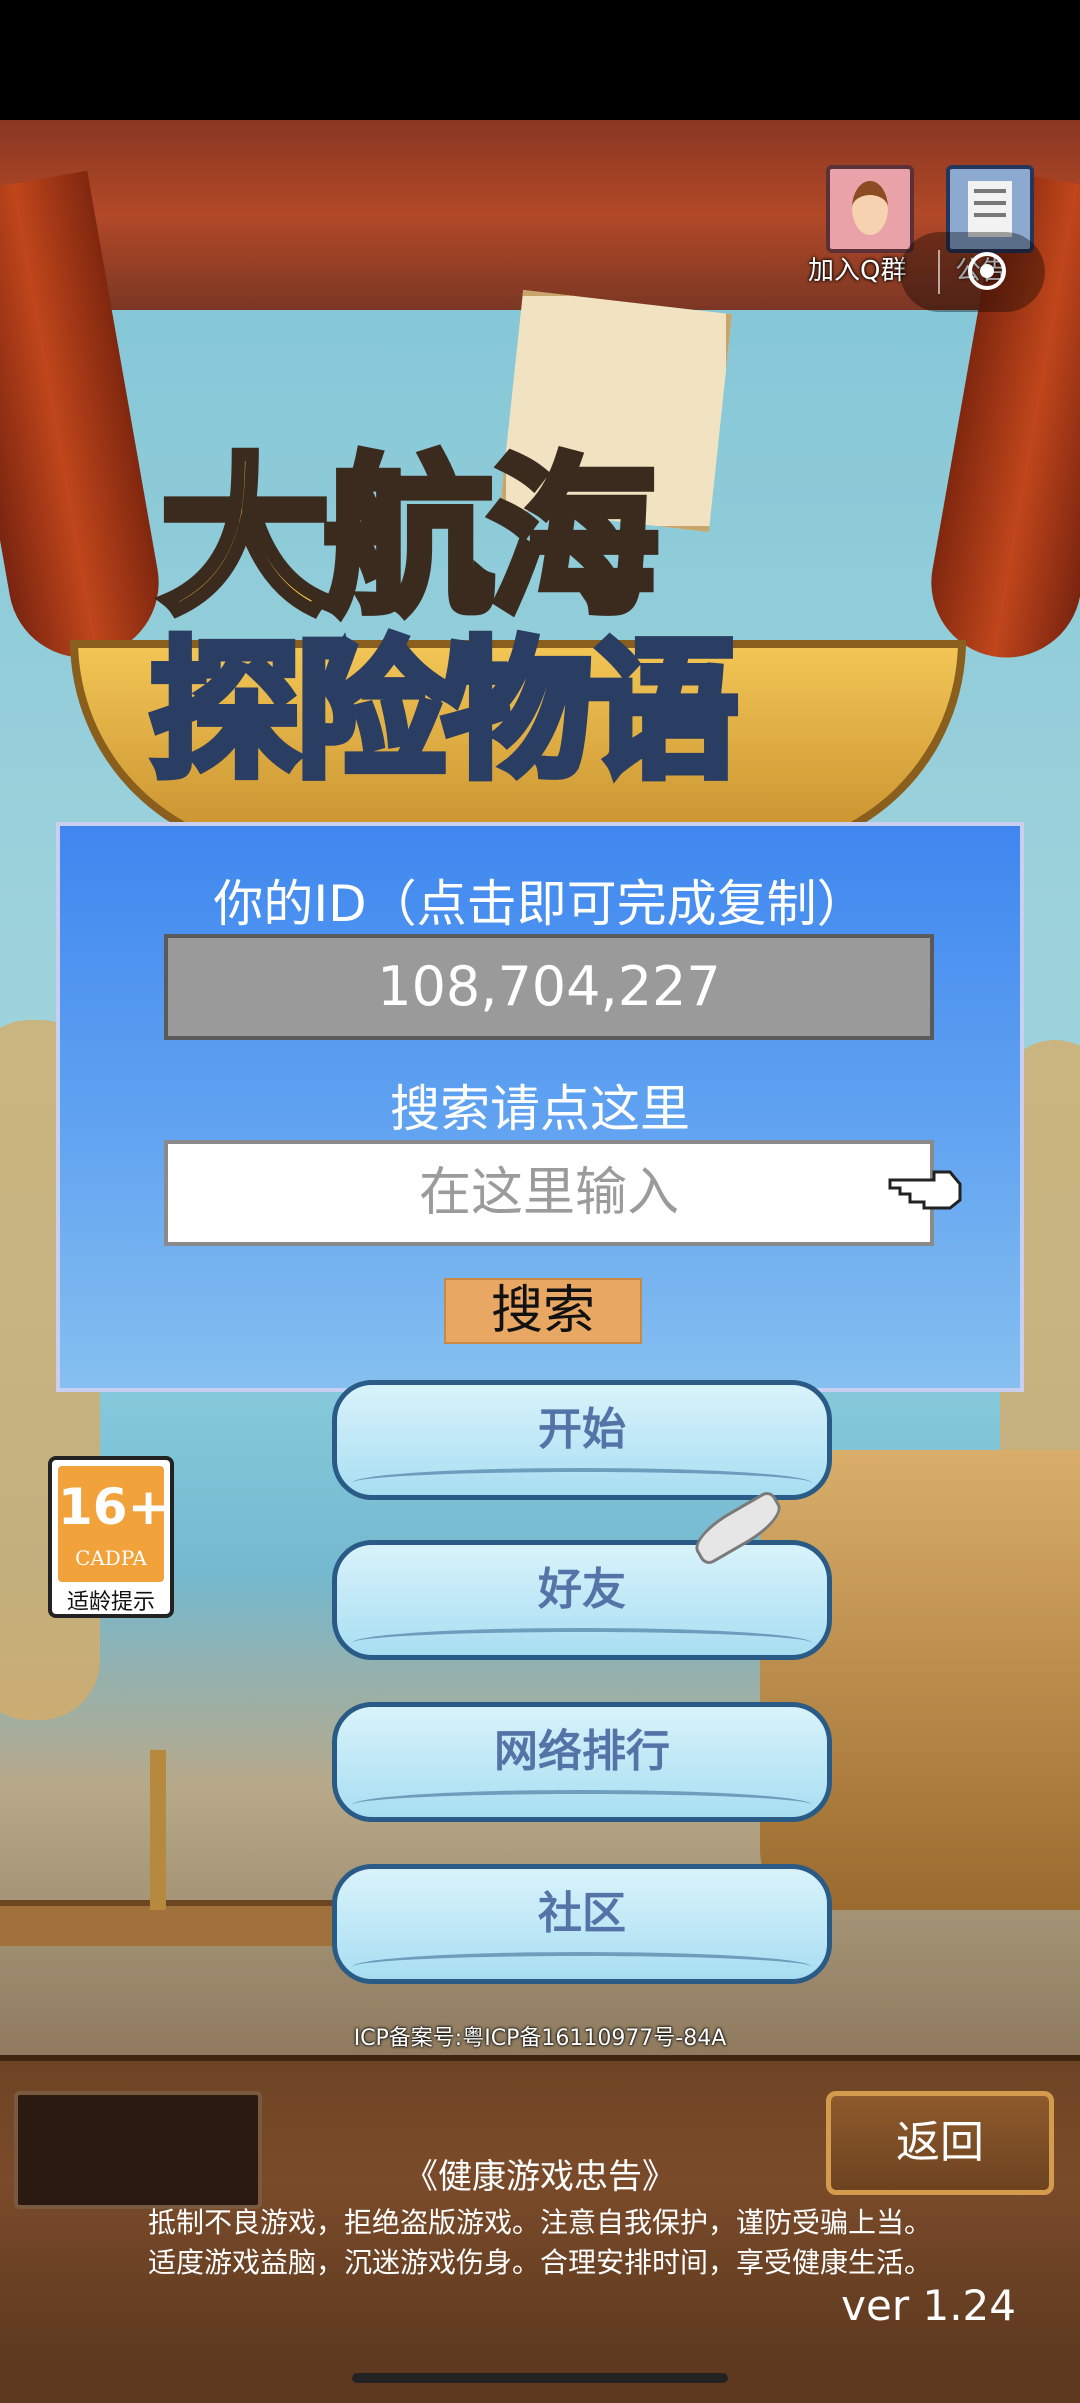  I want to click on age-rating-org: CADPA, so click(111, 1558).